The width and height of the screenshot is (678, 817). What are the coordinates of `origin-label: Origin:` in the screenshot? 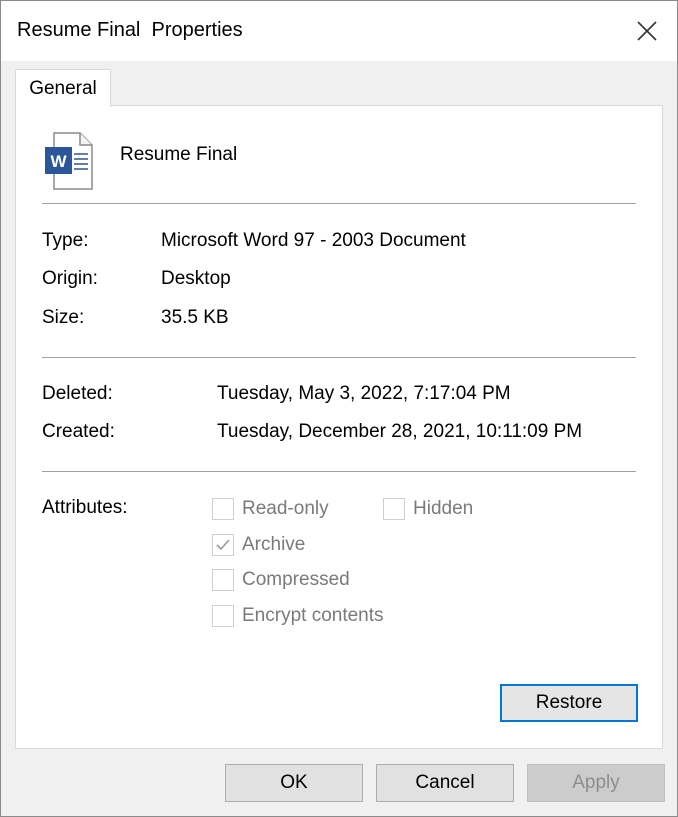 It's located at (70, 278).